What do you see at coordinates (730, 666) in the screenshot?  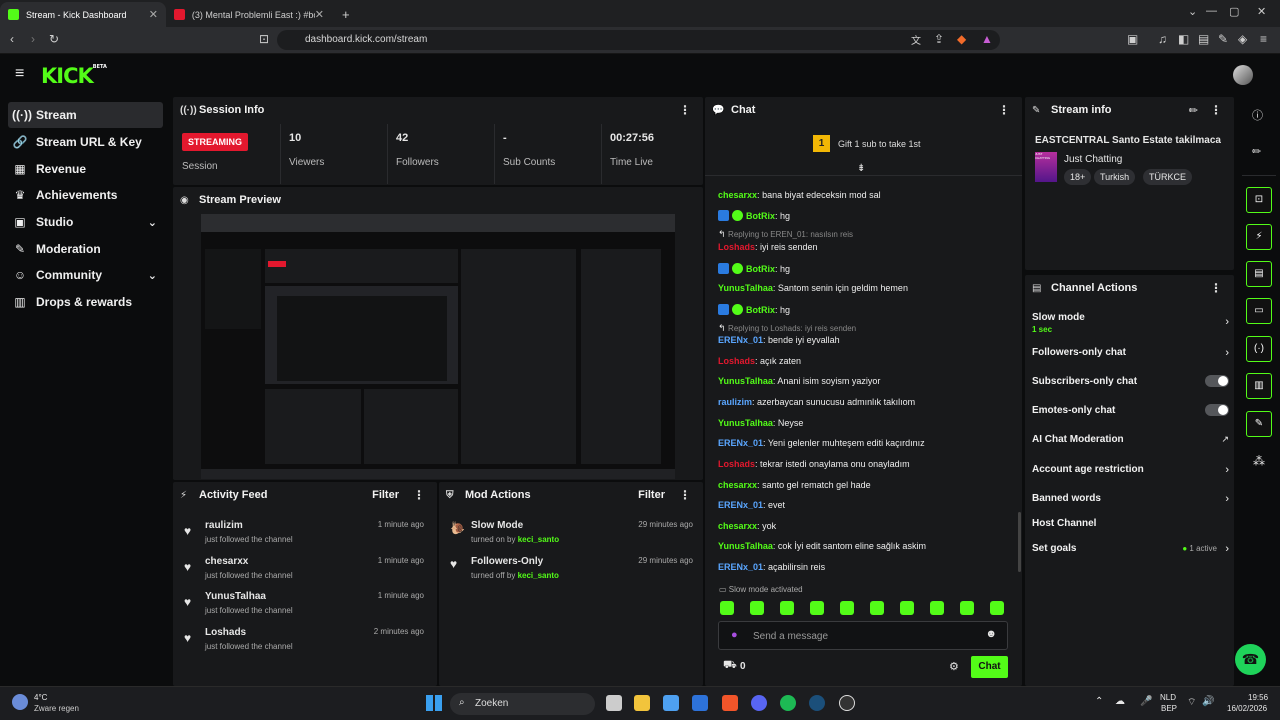 I see `points-icon: ⛟` at bounding box center [730, 666].